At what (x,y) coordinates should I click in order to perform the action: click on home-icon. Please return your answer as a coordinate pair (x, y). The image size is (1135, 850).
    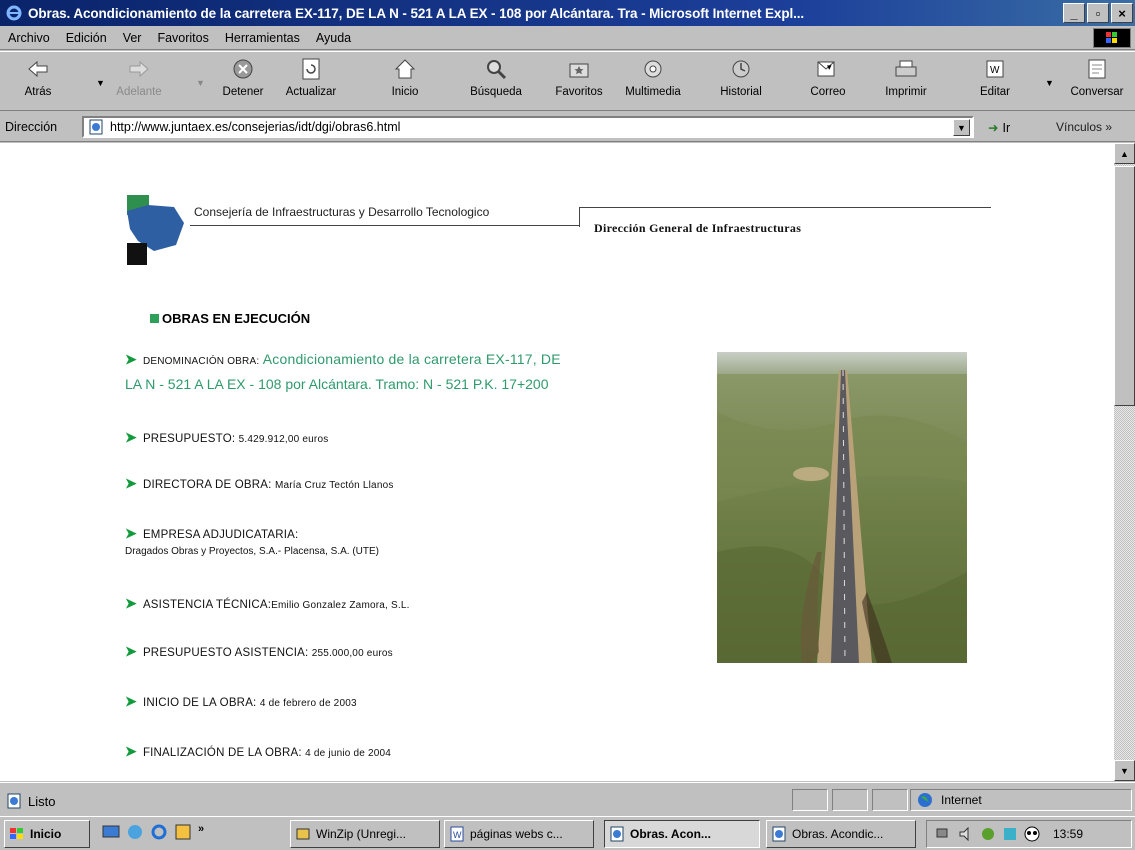
    Looking at the image, I should click on (405, 69).